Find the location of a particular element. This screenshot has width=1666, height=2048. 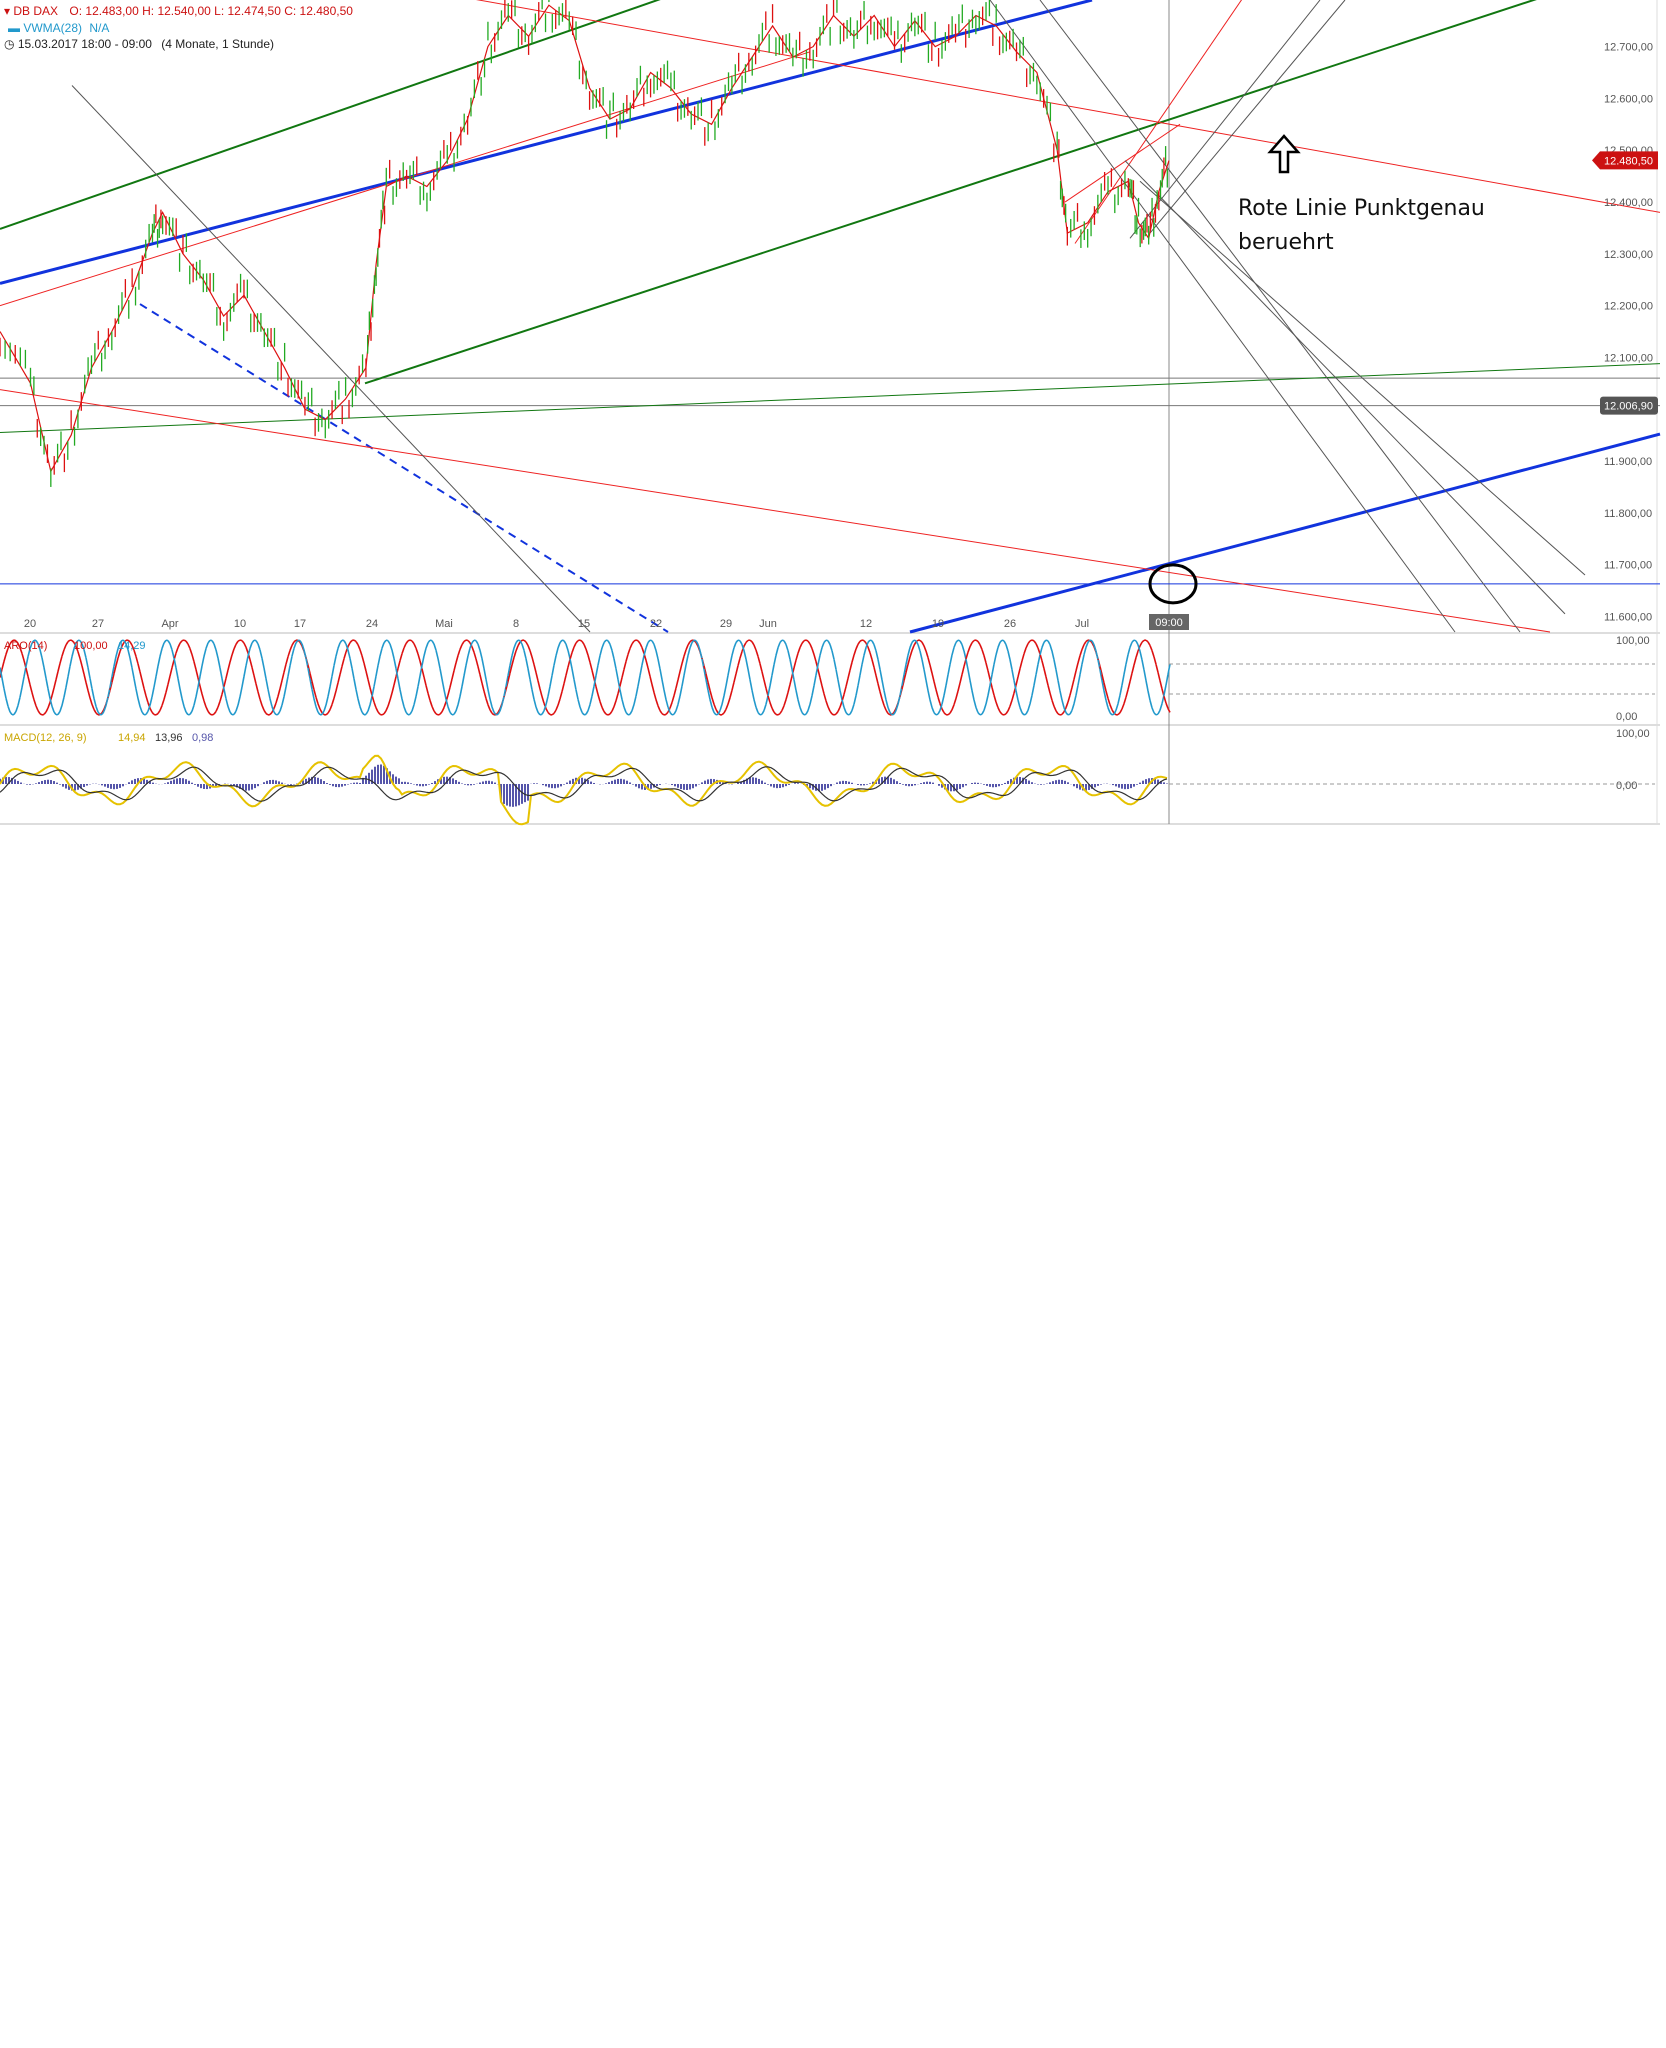

vwma-legend: ▬ VWMA(28) N/A is located at coordinates (58, 28).